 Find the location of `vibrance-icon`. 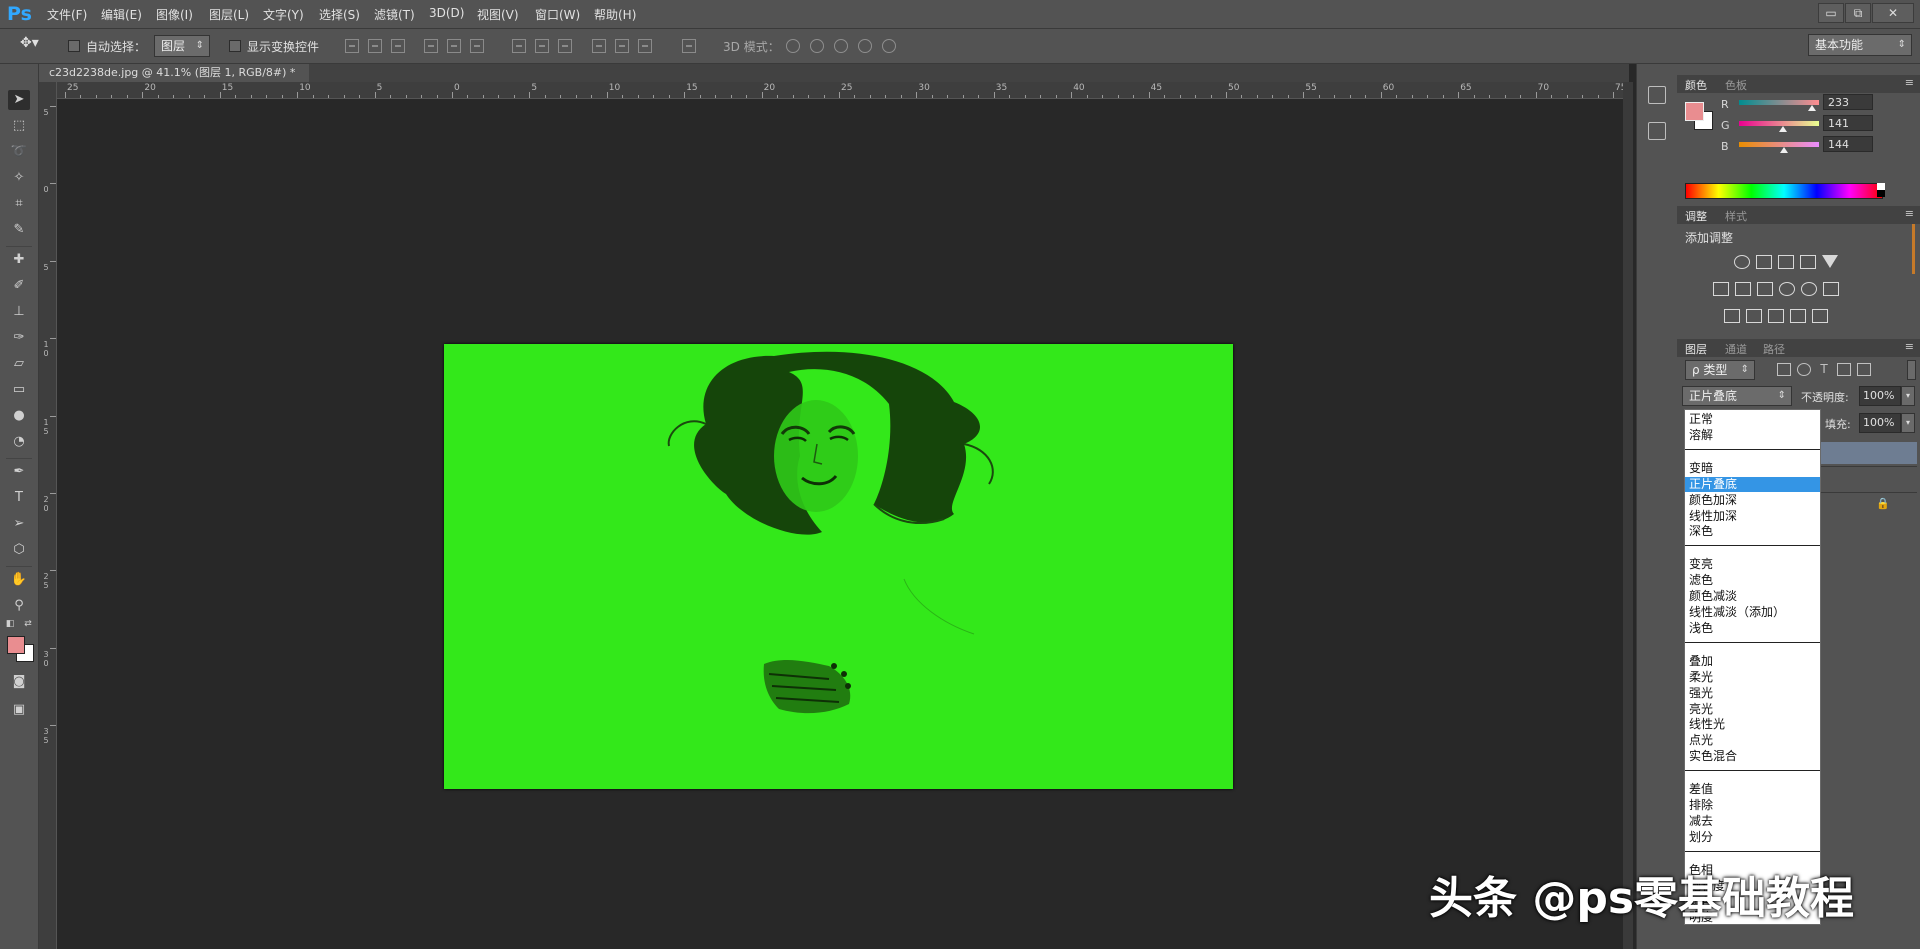

vibrance-icon is located at coordinates (1830, 261).